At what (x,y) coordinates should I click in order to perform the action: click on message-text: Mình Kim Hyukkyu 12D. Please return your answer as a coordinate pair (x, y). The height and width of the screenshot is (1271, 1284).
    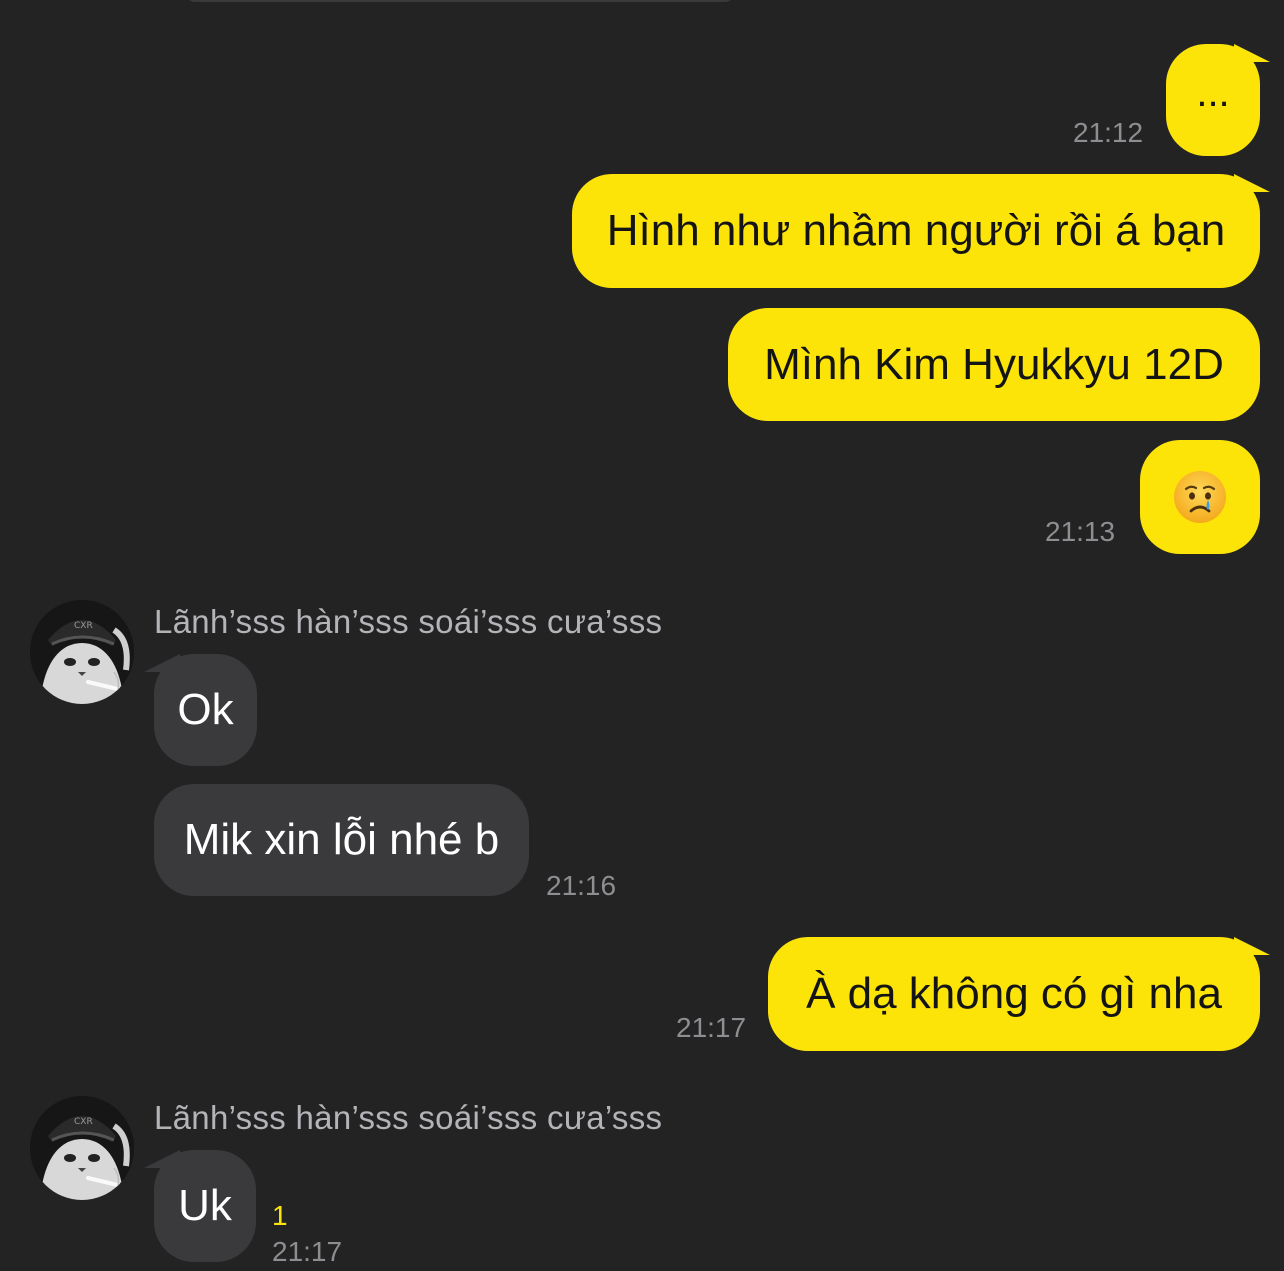
    Looking at the image, I should click on (994, 364).